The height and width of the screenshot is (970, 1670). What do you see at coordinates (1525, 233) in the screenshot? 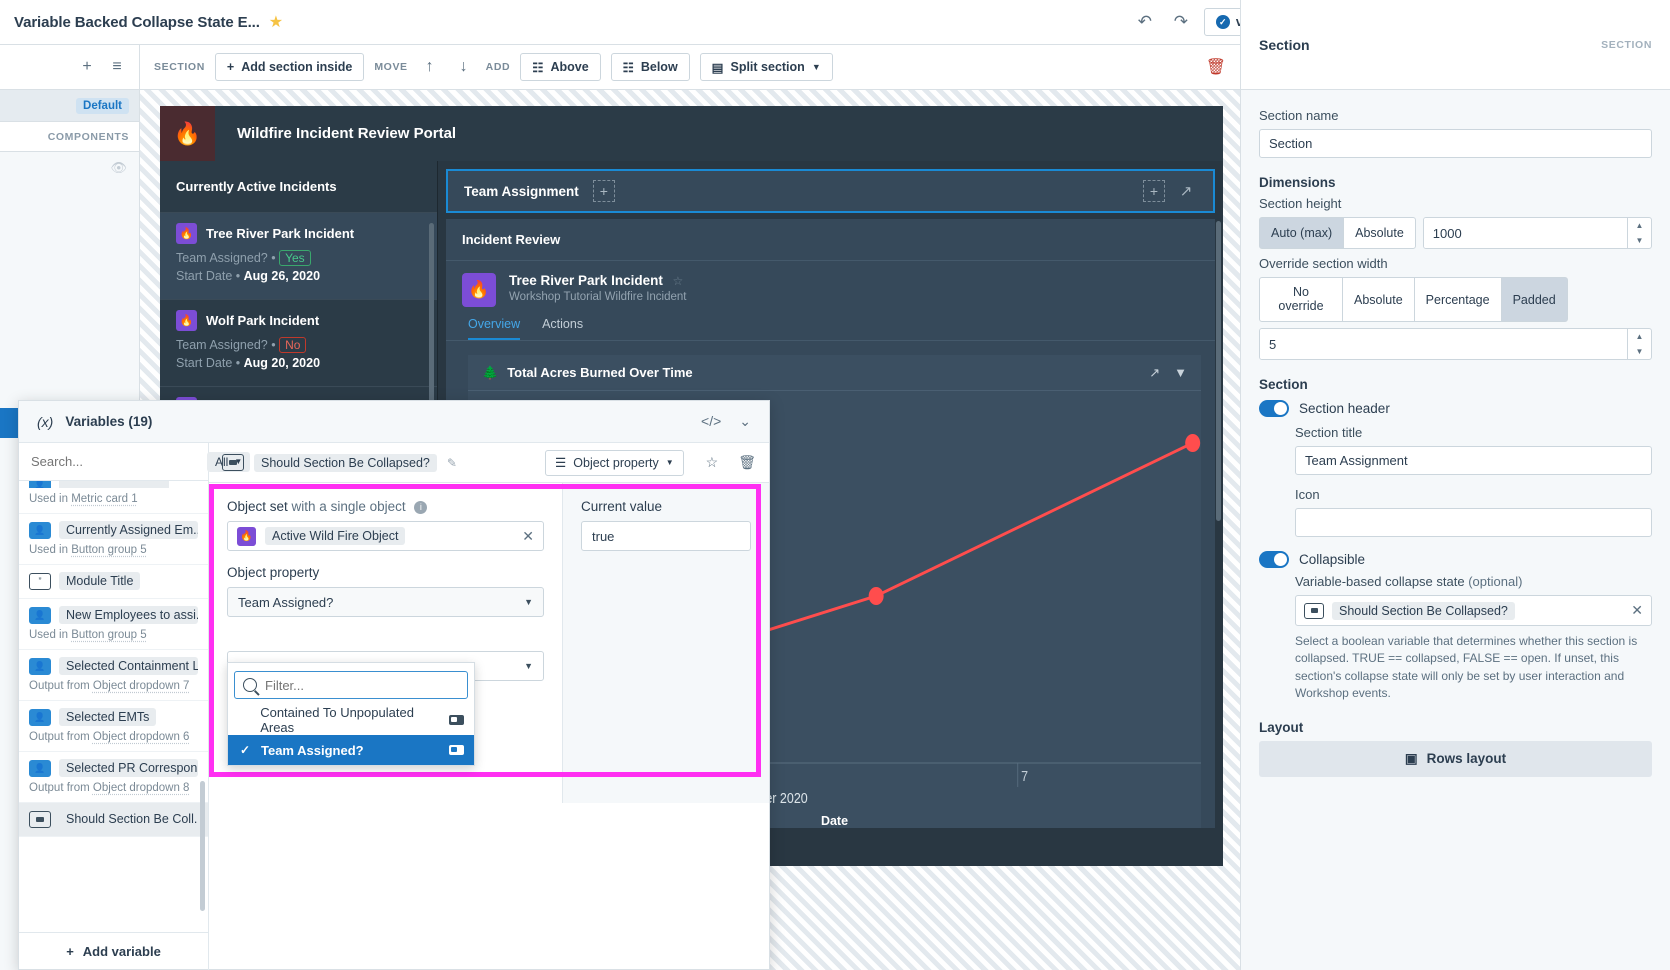
I see `section-height-input` at bounding box center [1525, 233].